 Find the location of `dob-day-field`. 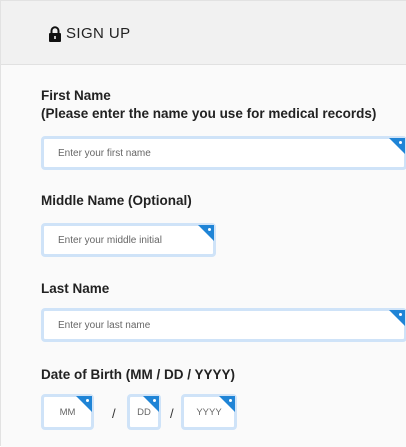

dob-day-field is located at coordinates (144, 412).